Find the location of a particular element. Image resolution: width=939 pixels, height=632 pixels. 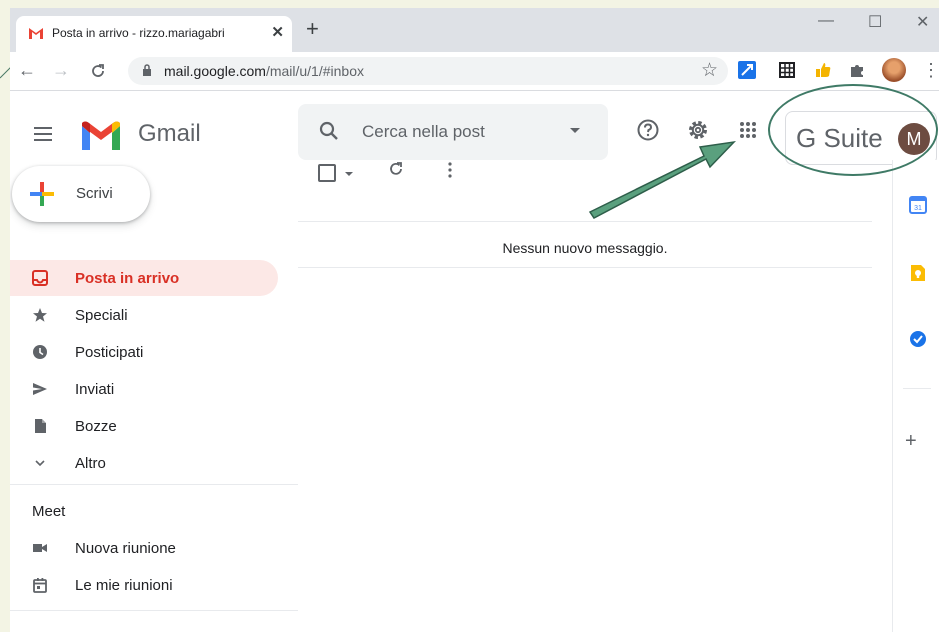

sidebar-item-my-meetings: Le mie riunioni is located at coordinates (144, 585).